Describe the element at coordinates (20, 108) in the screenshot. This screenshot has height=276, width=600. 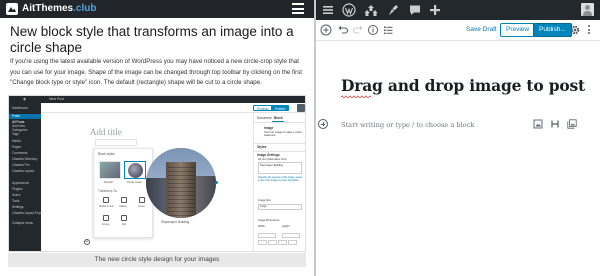
I see `screenshot-sidebar-item: Dashboard` at that location.